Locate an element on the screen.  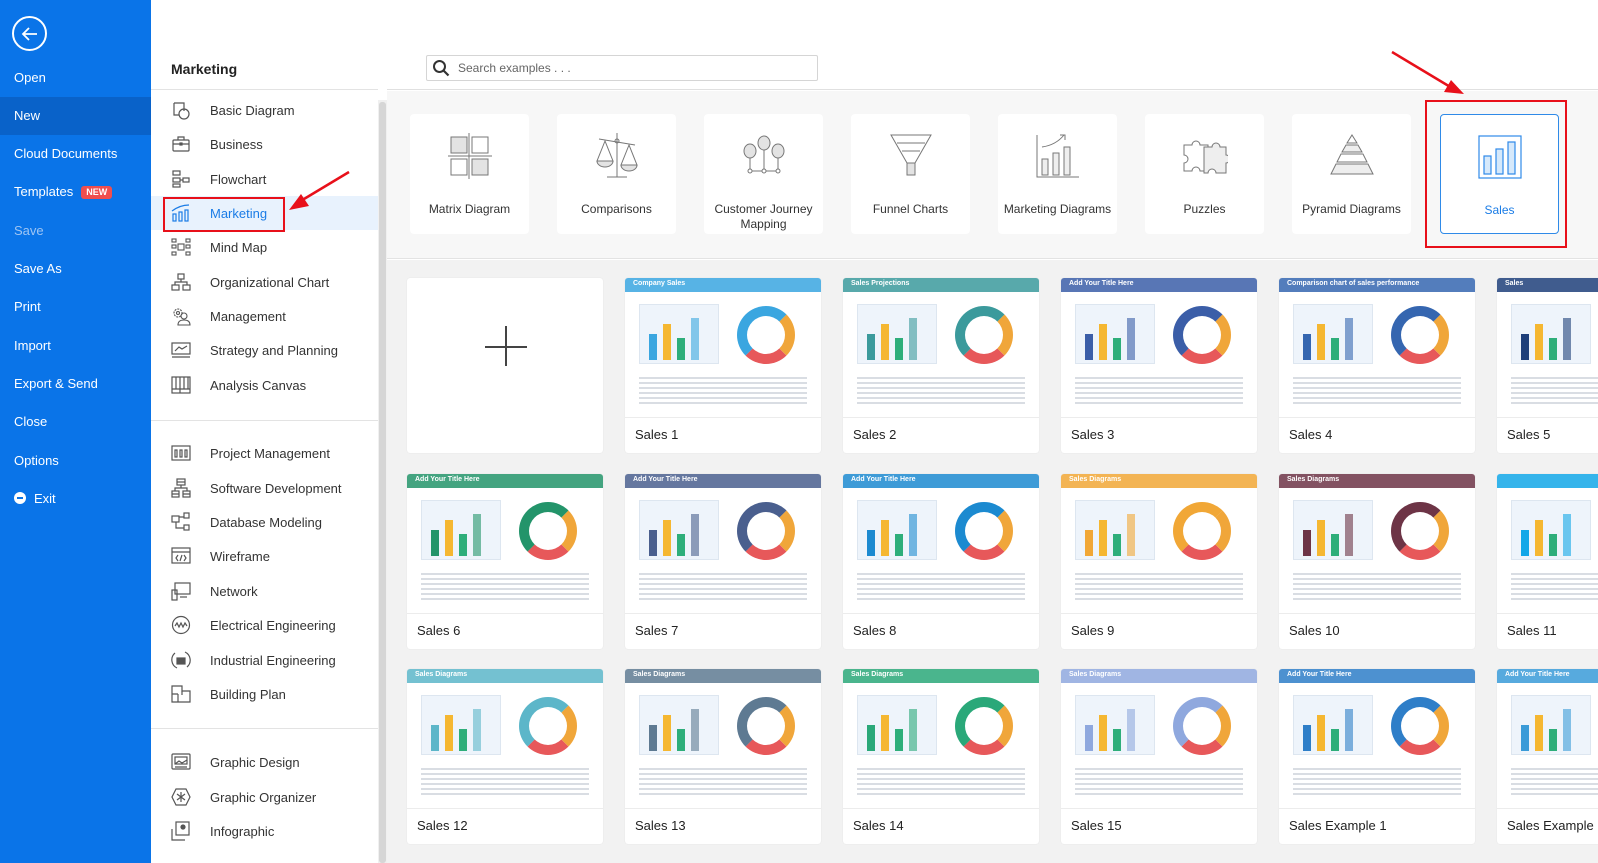
type-matrix-diagram: Matrix Diagram is located at coordinates (469, 174).